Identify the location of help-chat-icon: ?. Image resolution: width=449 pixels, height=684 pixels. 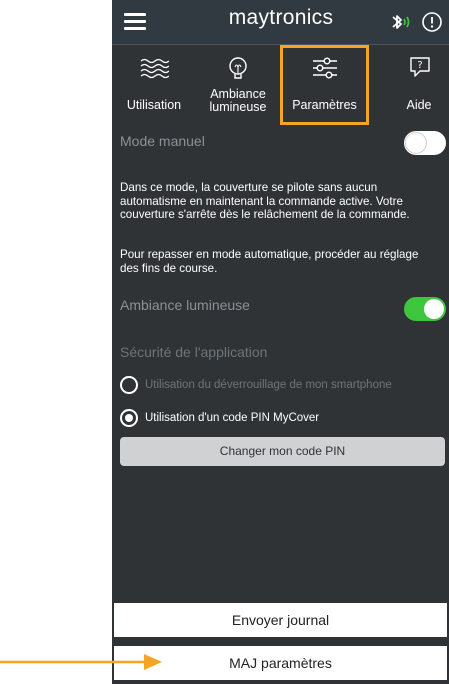
(419, 67).